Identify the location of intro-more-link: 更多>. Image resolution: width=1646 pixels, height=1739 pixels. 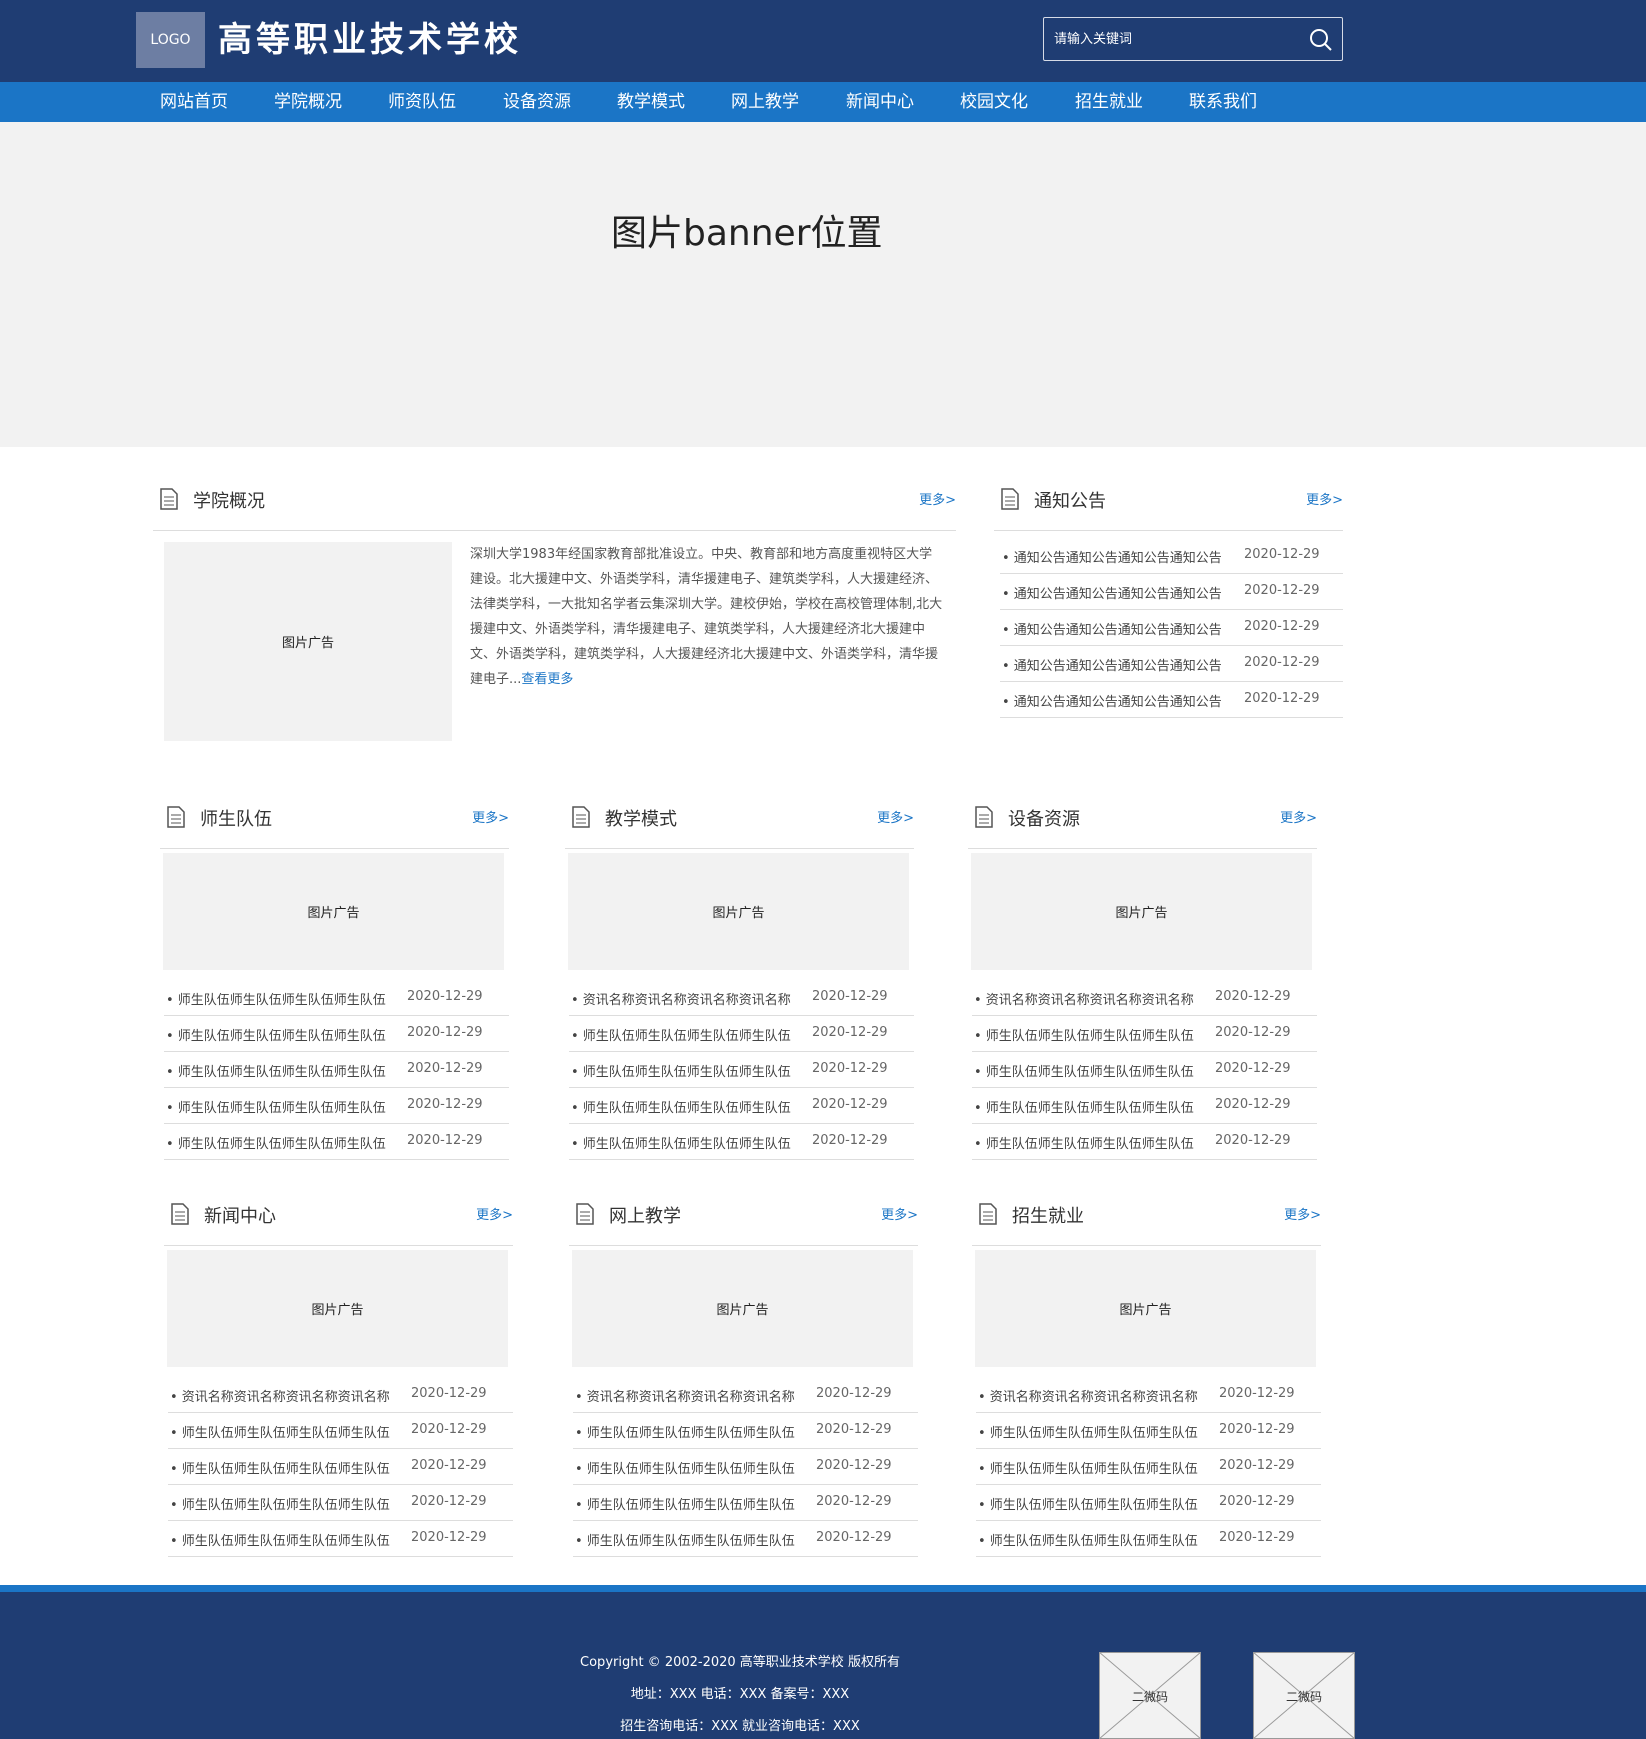
(937, 498).